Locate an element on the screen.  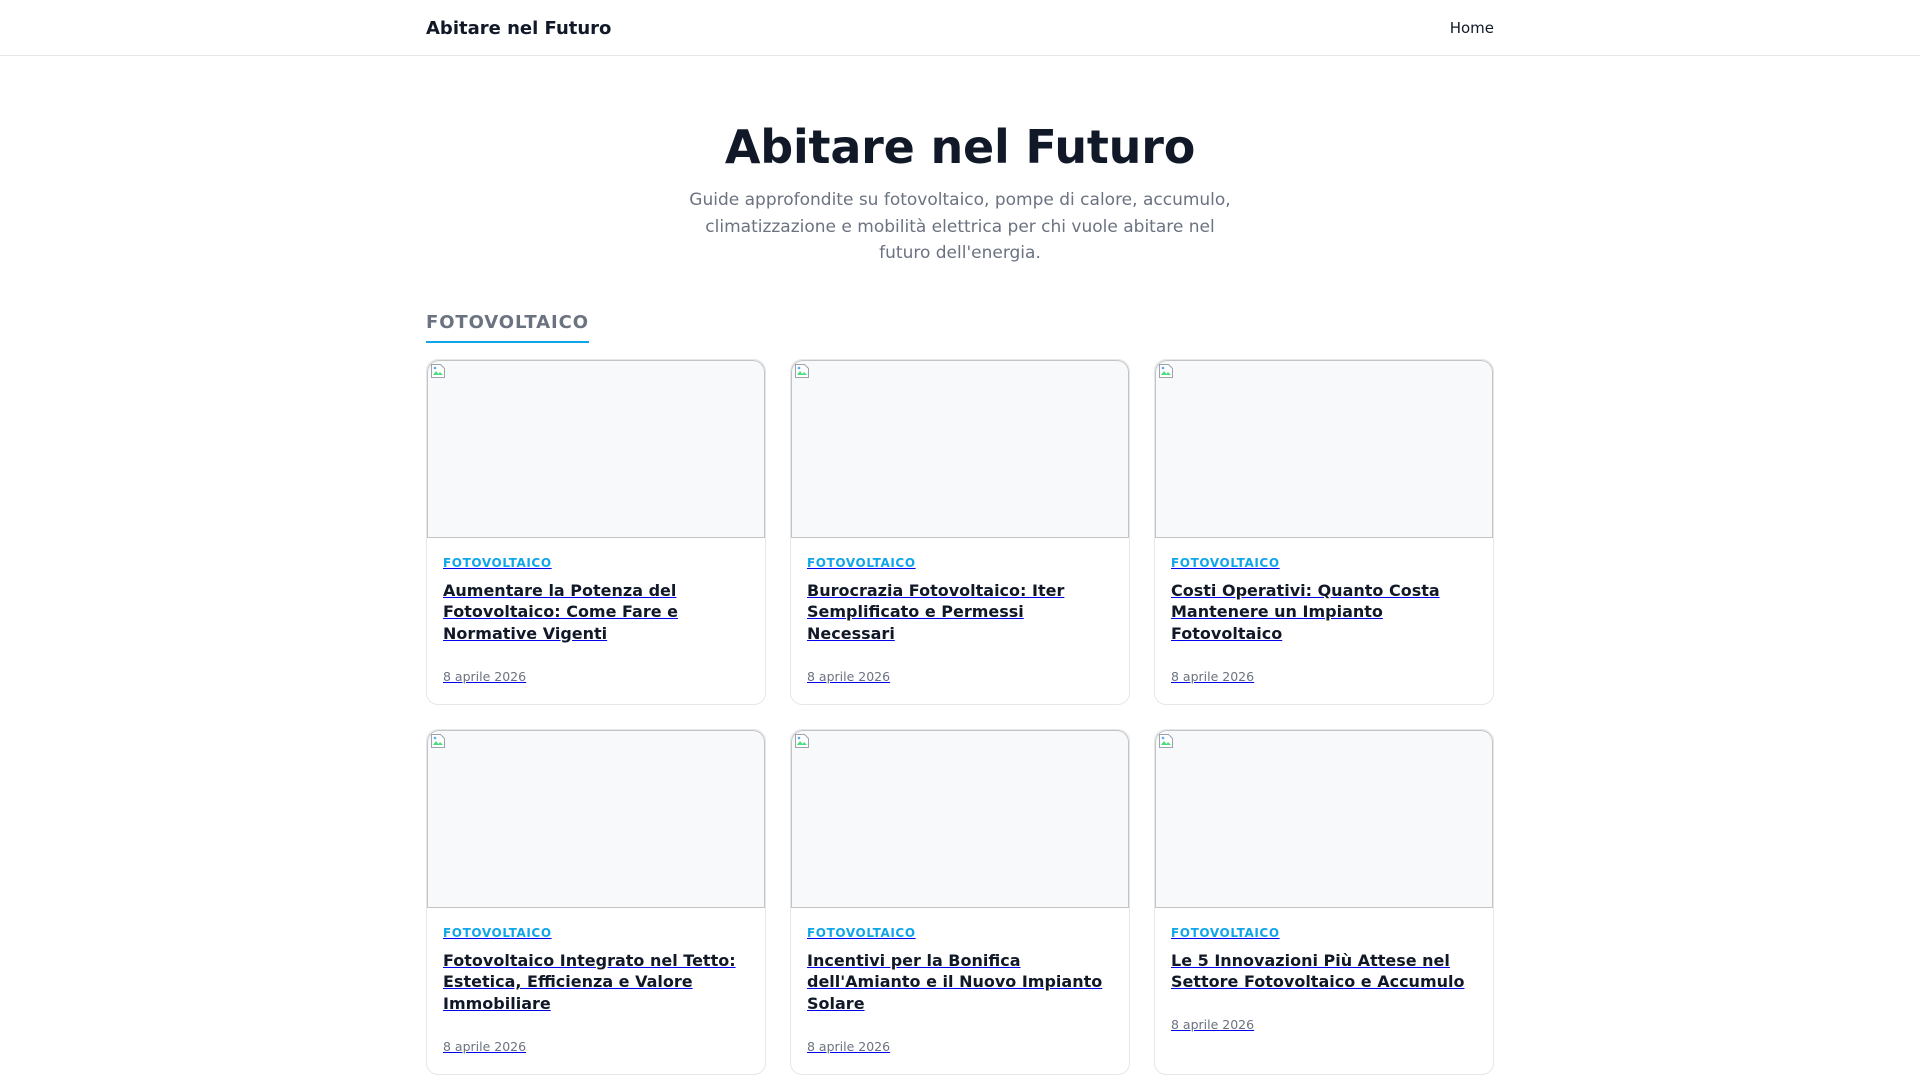
page-title: Abitare nel Futuro is located at coordinates (960, 147).